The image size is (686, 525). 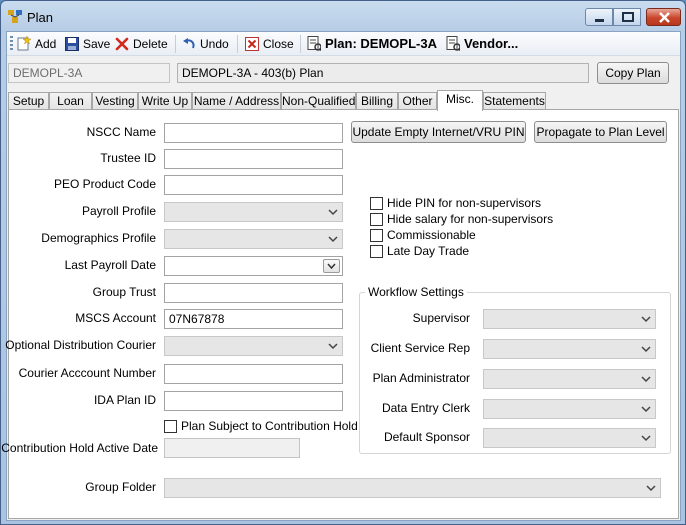 What do you see at coordinates (470, 219) in the screenshot?
I see `hide-salary-label: Hide salary for non-supervisors` at bounding box center [470, 219].